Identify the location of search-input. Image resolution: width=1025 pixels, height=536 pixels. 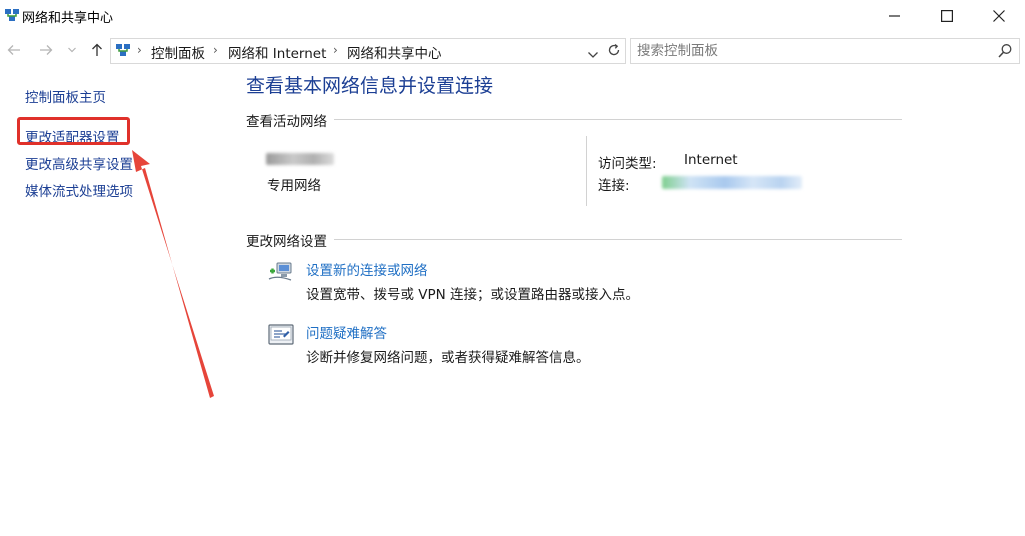
(807, 51).